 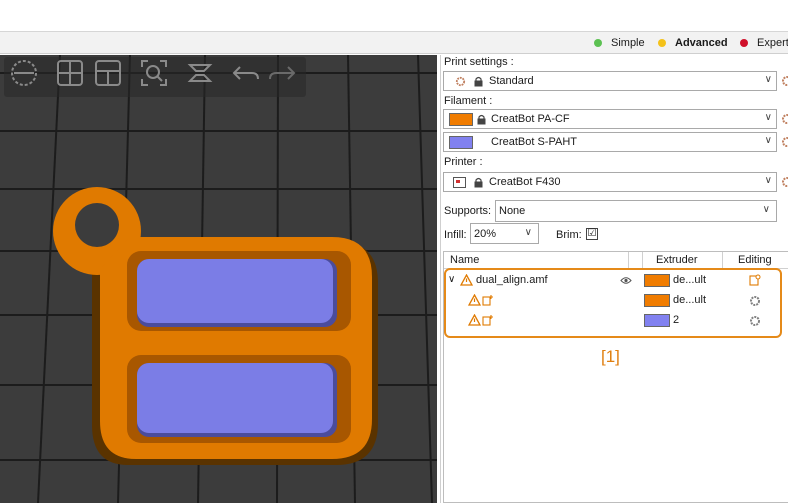 I want to click on mode-simple-button: Simple, so click(x=619, y=43).